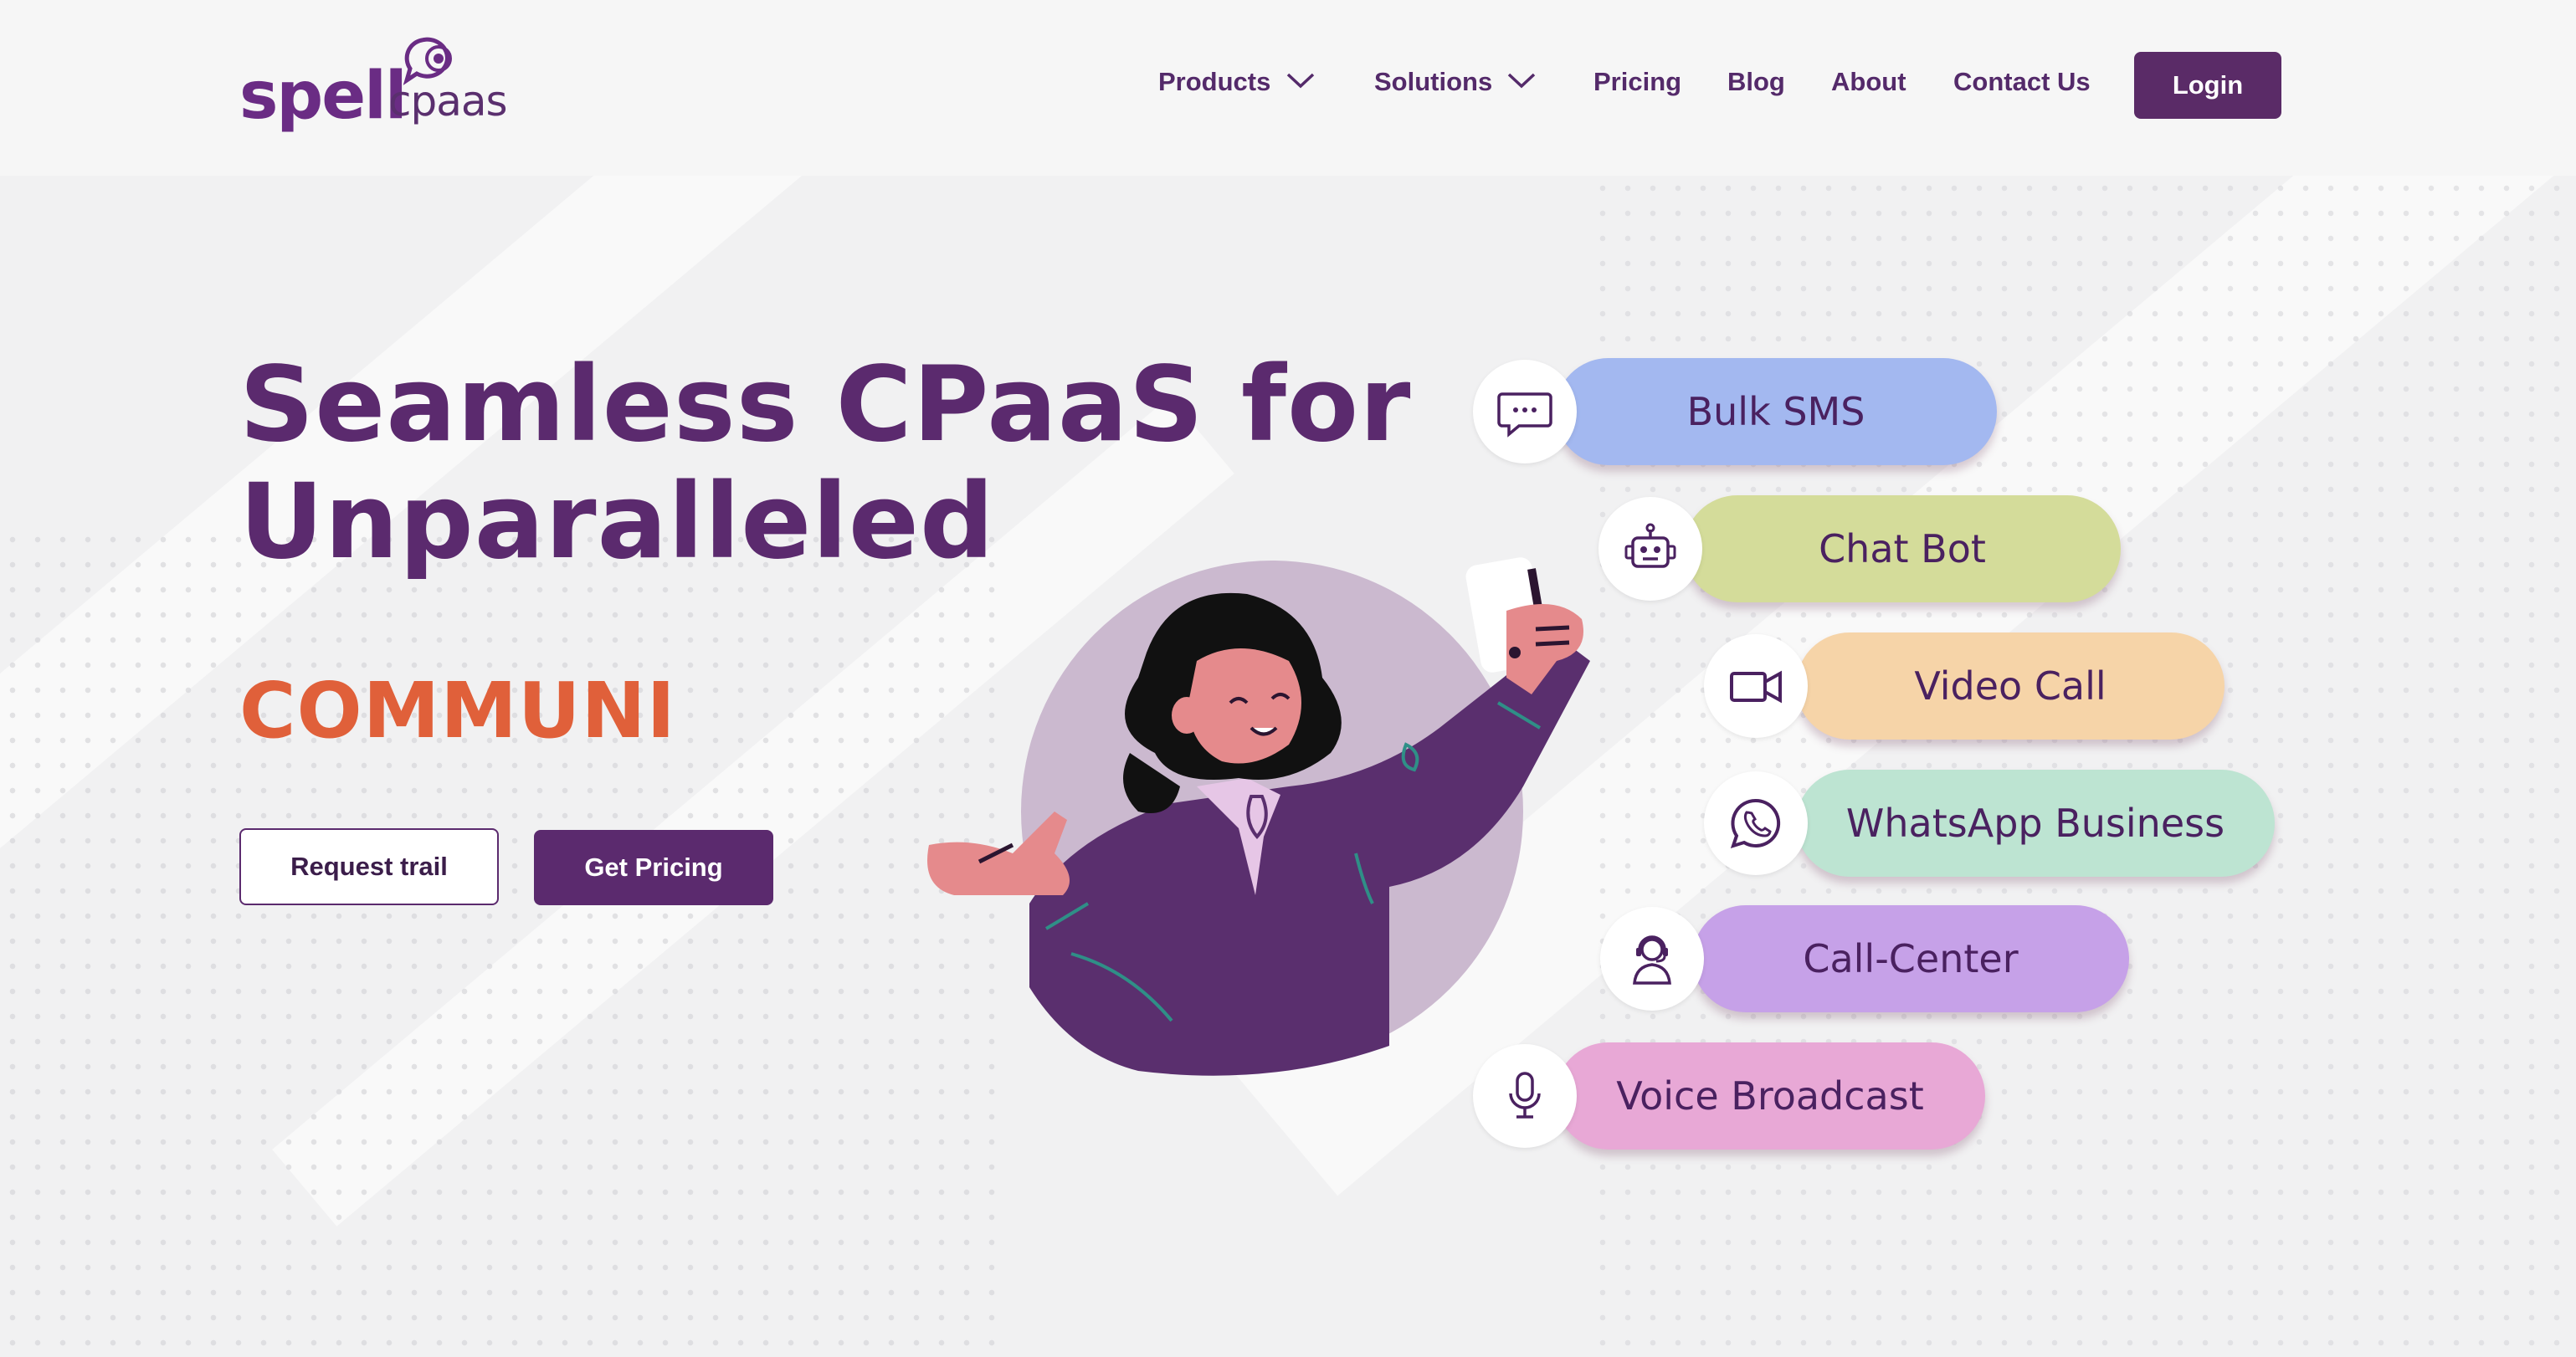 The image size is (2576, 1357). Describe the element at coordinates (448, 101) in the screenshot. I see `logo-wordmark-cpaas: cpaas` at that location.